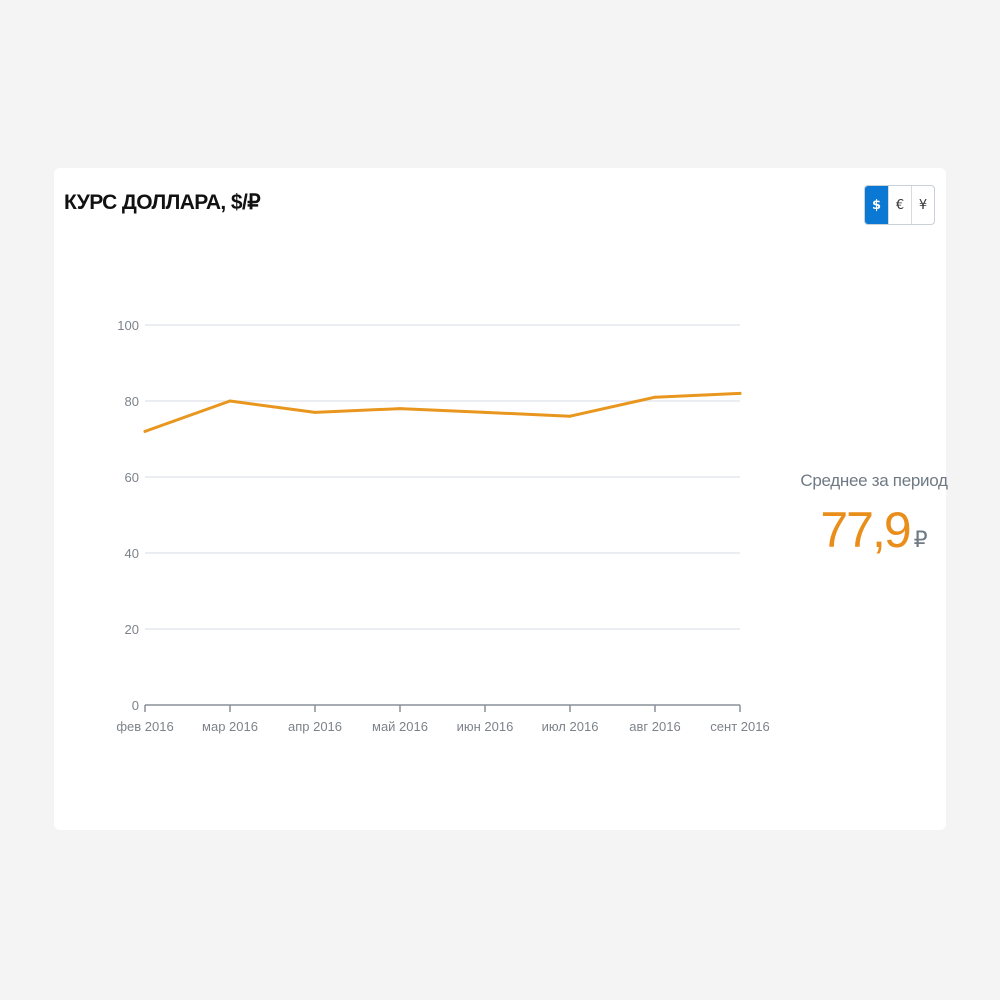 This screenshot has width=1000, height=1000. I want to click on x-tick-label: мар 2016, so click(230, 726).